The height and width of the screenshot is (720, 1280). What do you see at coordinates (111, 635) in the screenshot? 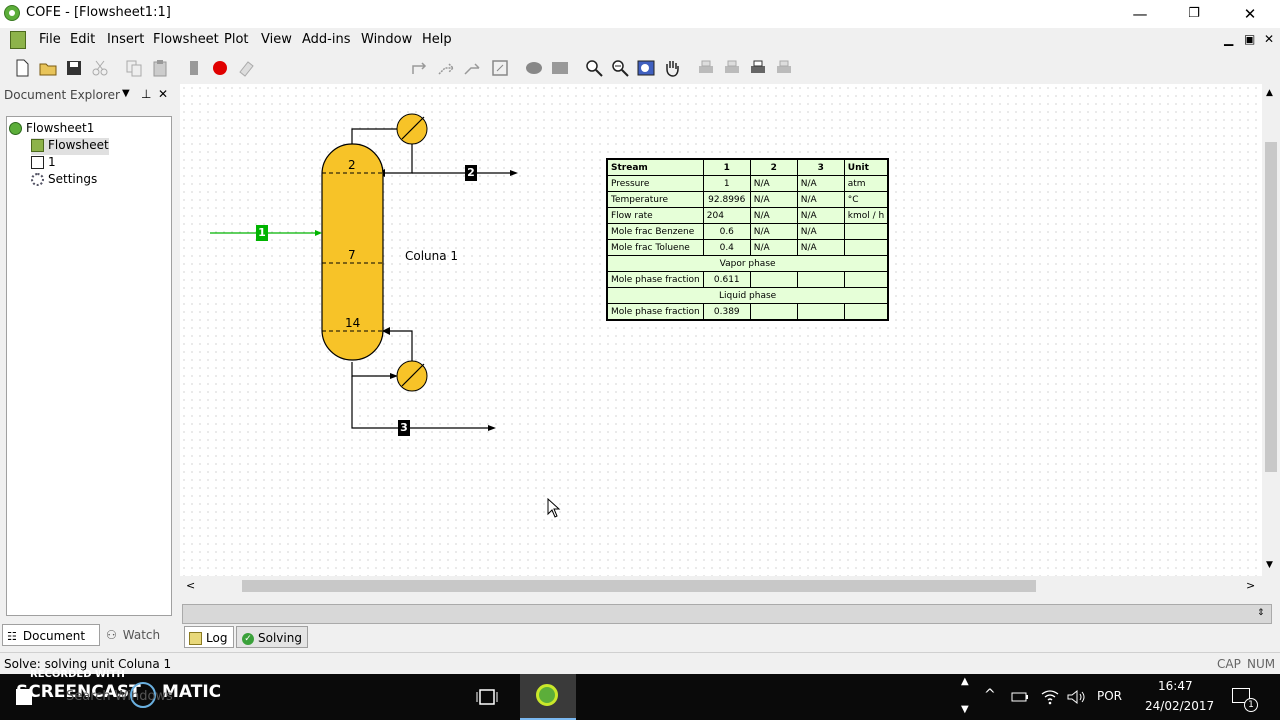
I see `glasses-icon: ⚇` at bounding box center [111, 635].